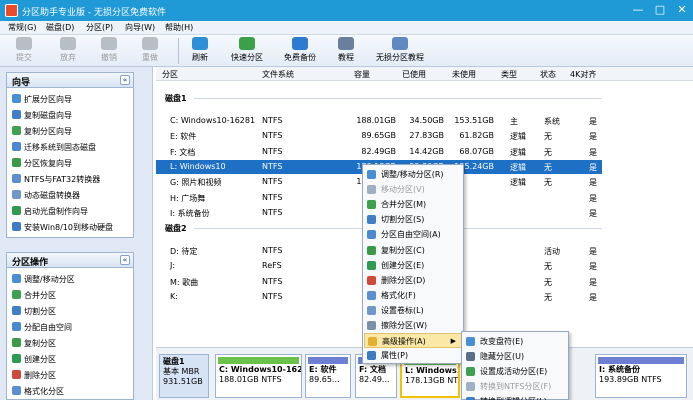 This screenshot has width=693, height=400. Describe the element at coordinates (16, 310) in the screenshot. I see `split-icon` at that location.